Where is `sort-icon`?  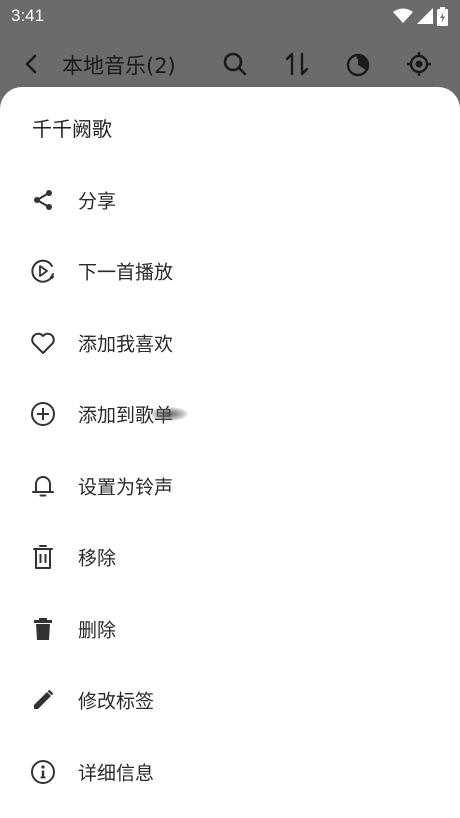 sort-icon is located at coordinates (297, 64).